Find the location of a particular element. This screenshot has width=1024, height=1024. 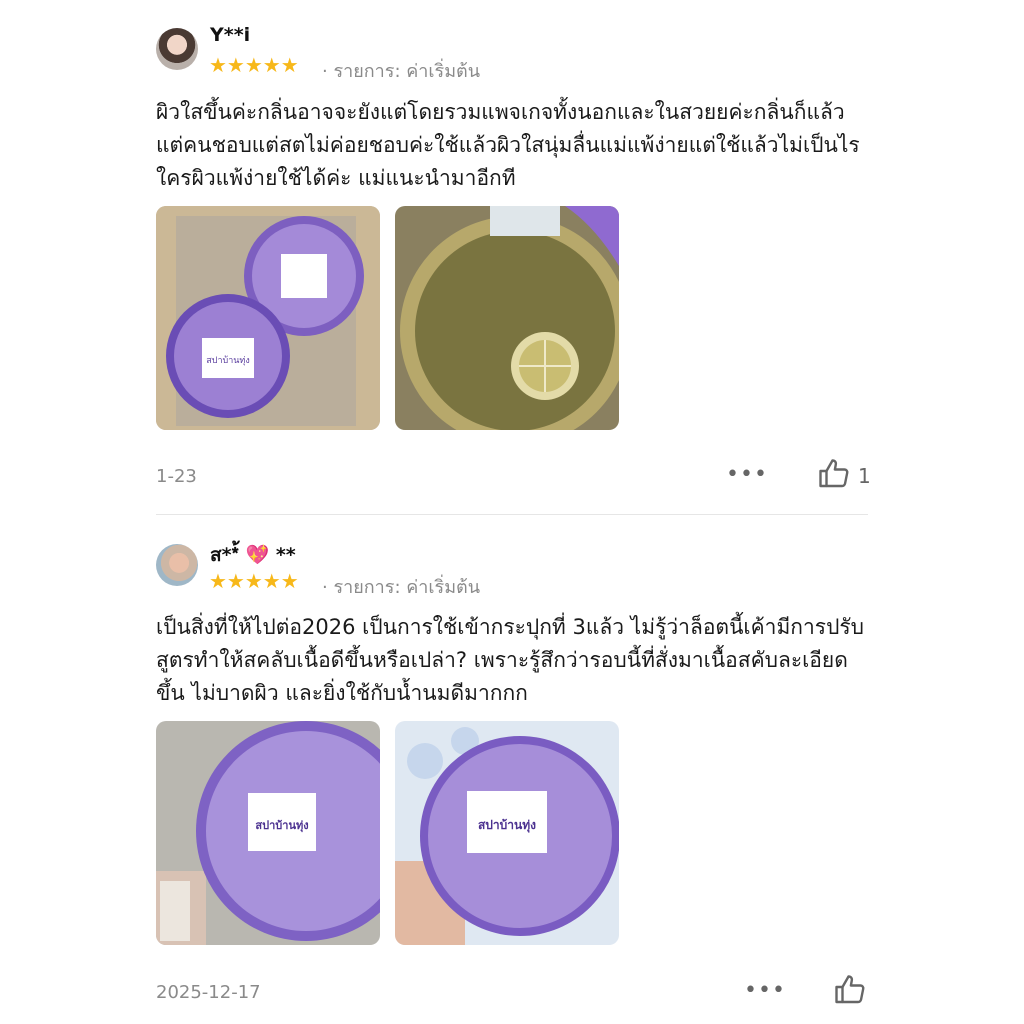

like-count: 1 is located at coordinates (864, 476).